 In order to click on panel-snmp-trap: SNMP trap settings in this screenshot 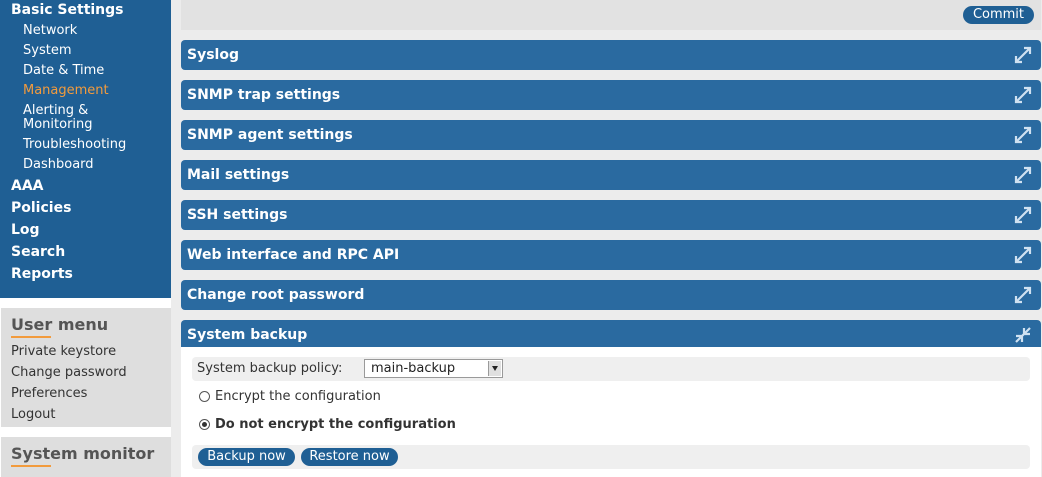, I will do `click(611, 95)`.